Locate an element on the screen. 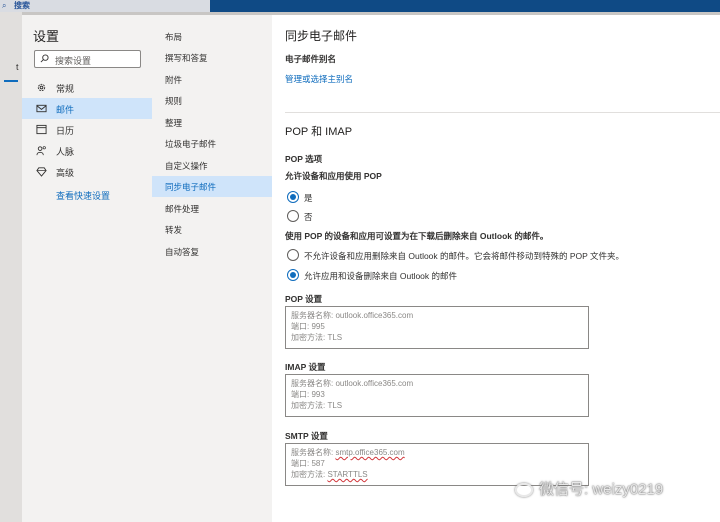 This screenshot has width=720, height=522. settings-search-placeholder: 搜索设置 is located at coordinates (73, 61).